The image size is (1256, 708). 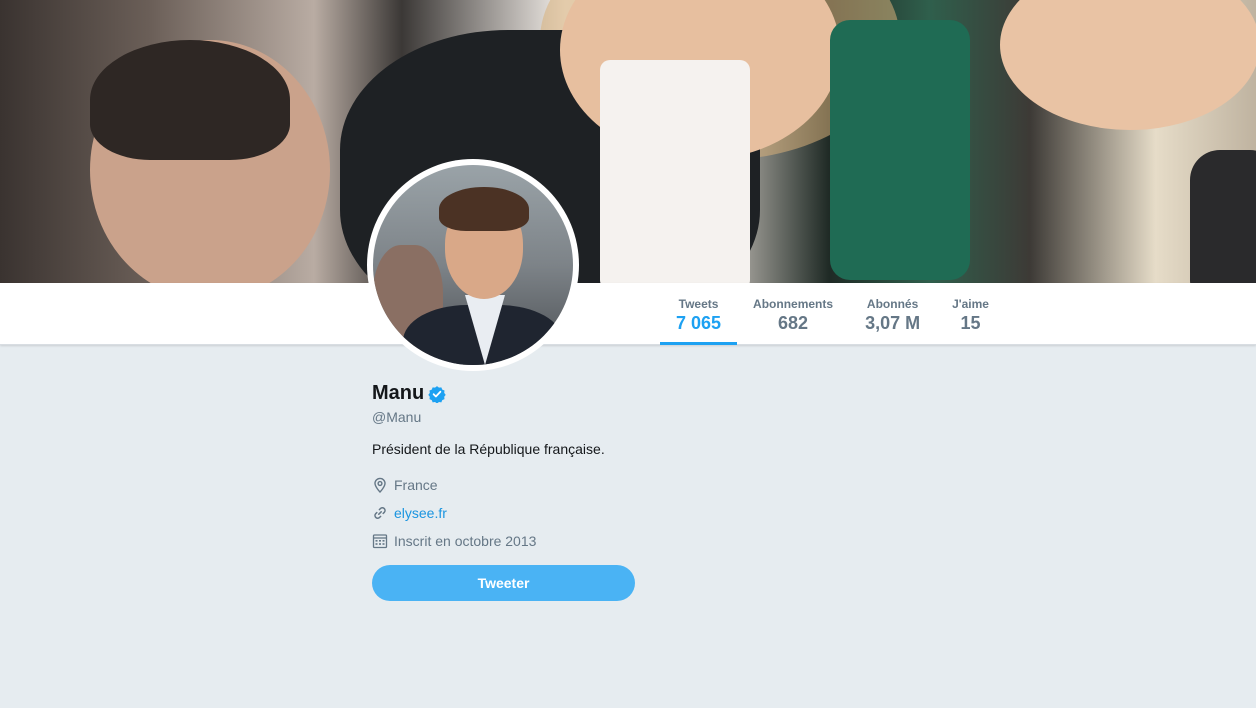 I want to click on avatar-photo, so click(x=473, y=265).